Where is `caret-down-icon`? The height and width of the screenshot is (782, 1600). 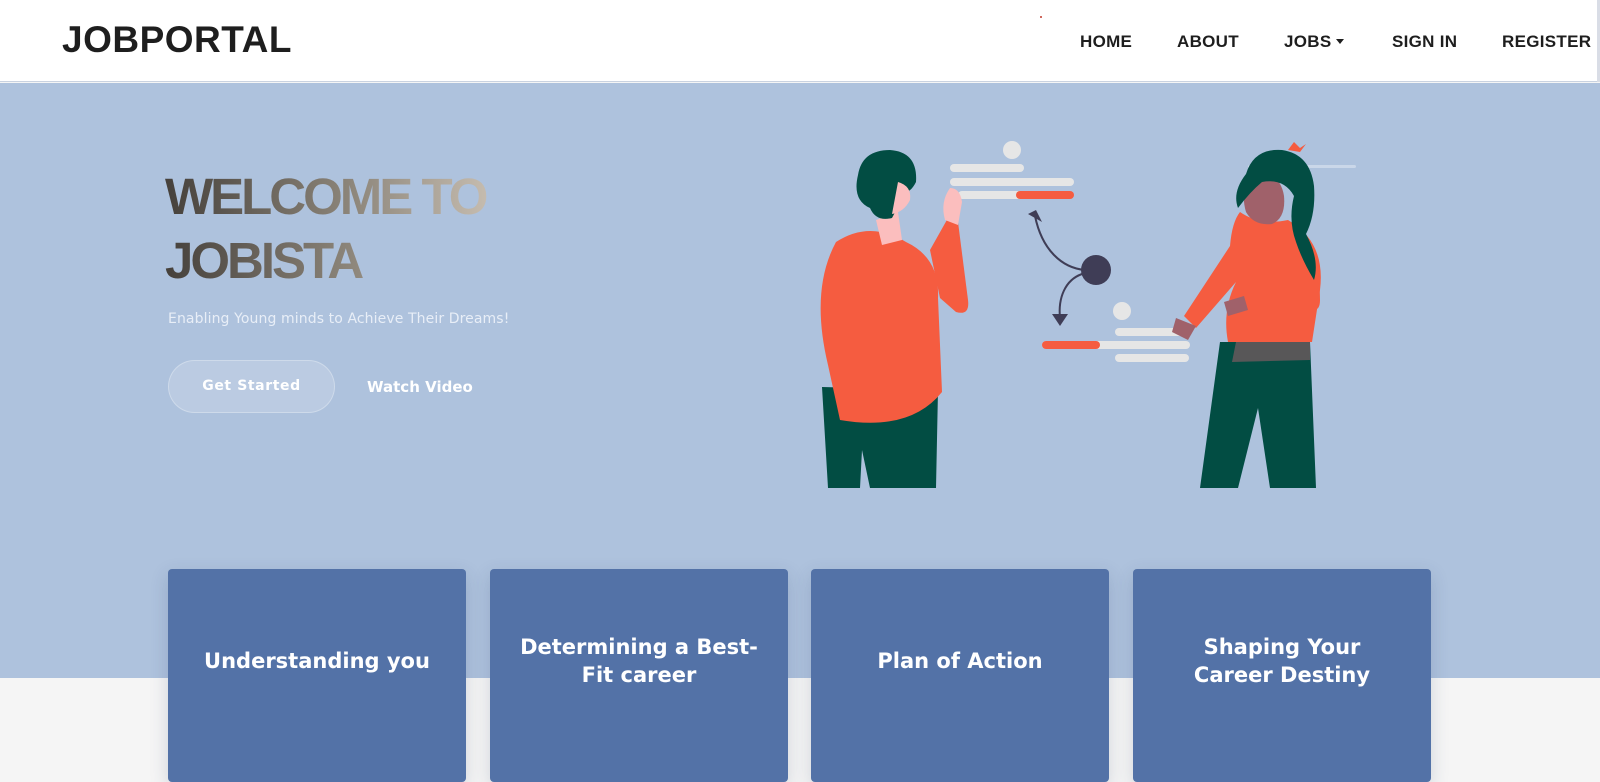 caret-down-icon is located at coordinates (1339, 41).